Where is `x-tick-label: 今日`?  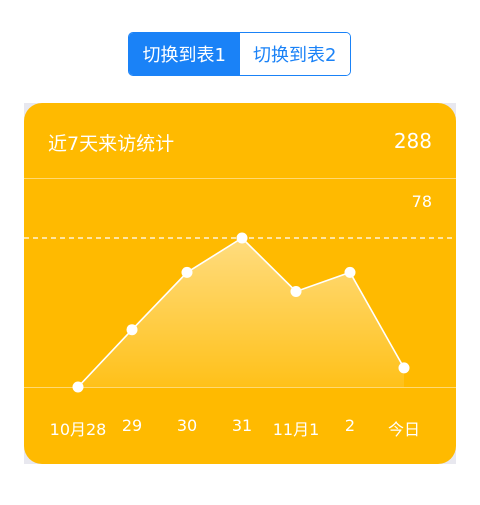 x-tick-label: 今日 is located at coordinates (404, 429).